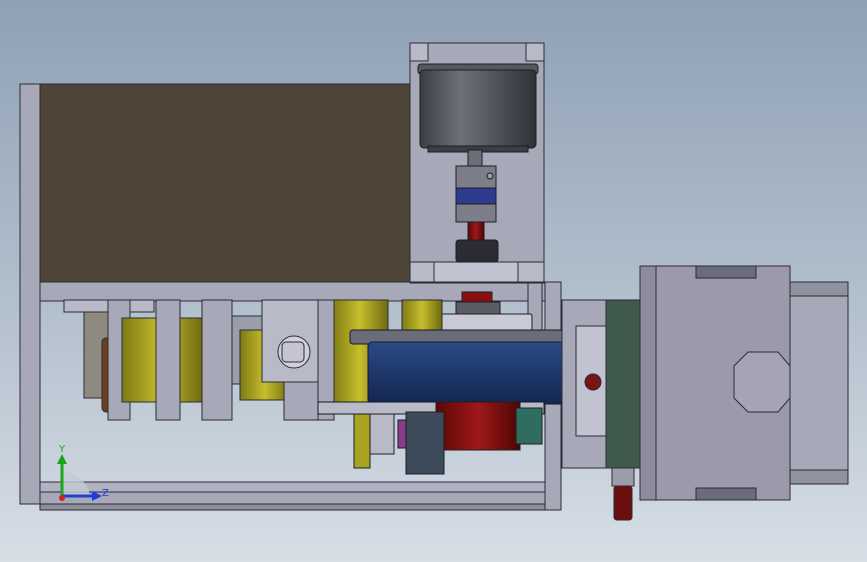  What do you see at coordinates (62, 498) in the screenshot?
I see `x-axis-dot` at bounding box center [62, 498].